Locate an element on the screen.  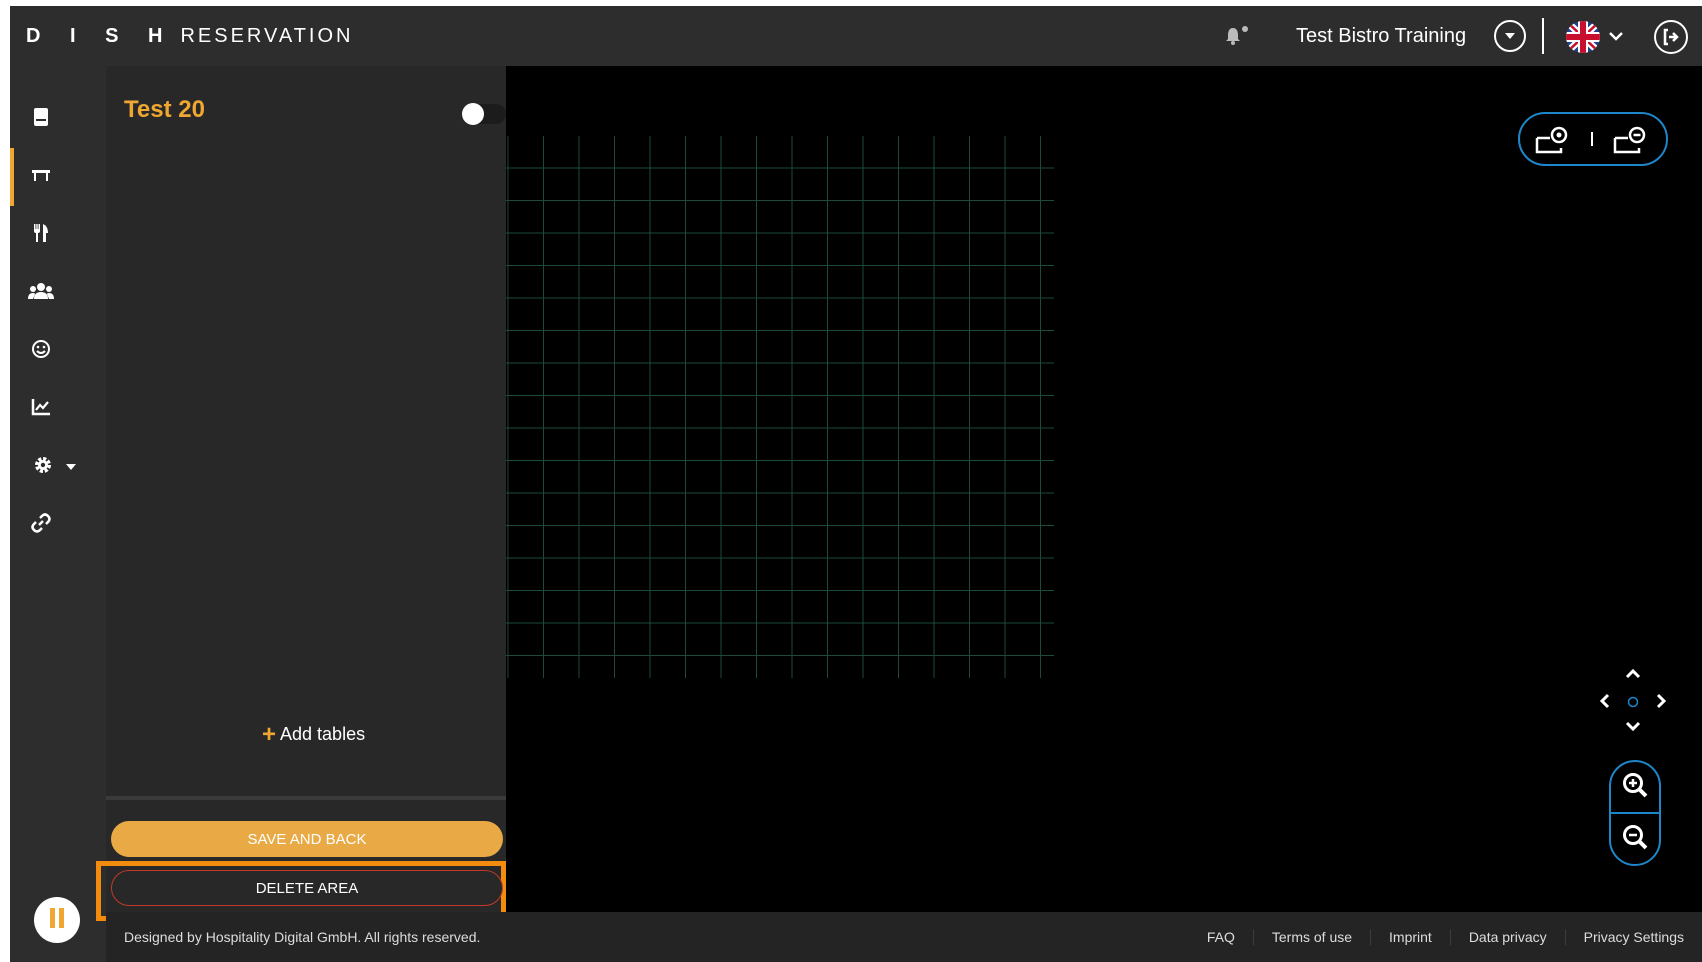
smiley-icon is located at coordinates (41, 351).